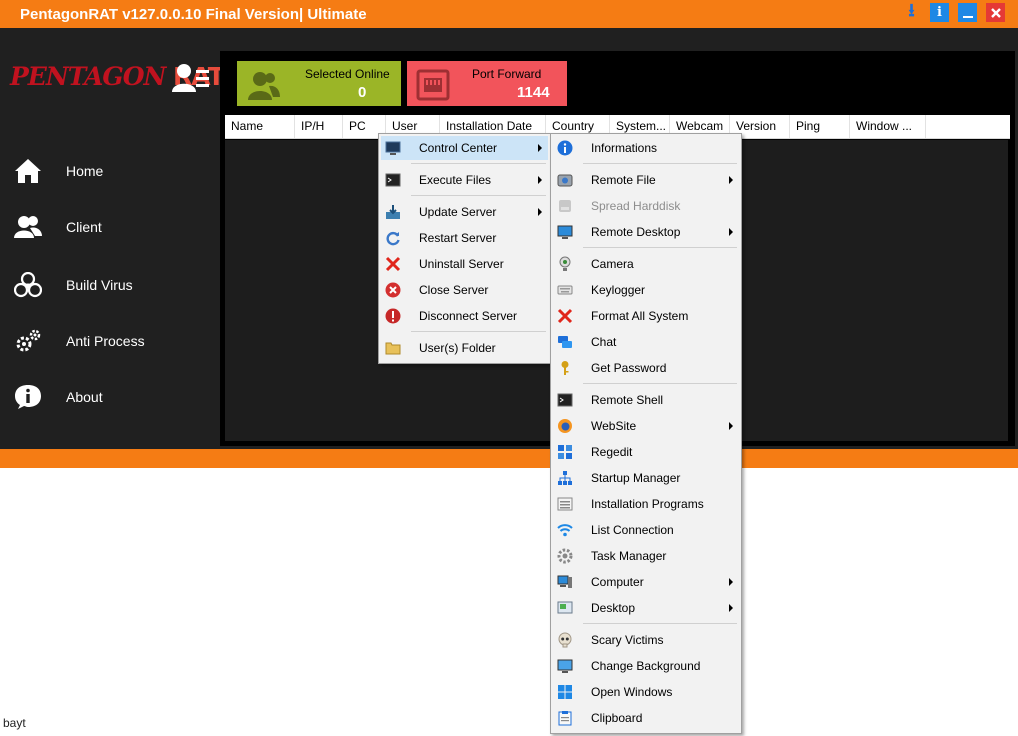  What do you see at coordinates (28, 340) in the screenshot?
I see `gears-icon` at bounding box center [28, 340].